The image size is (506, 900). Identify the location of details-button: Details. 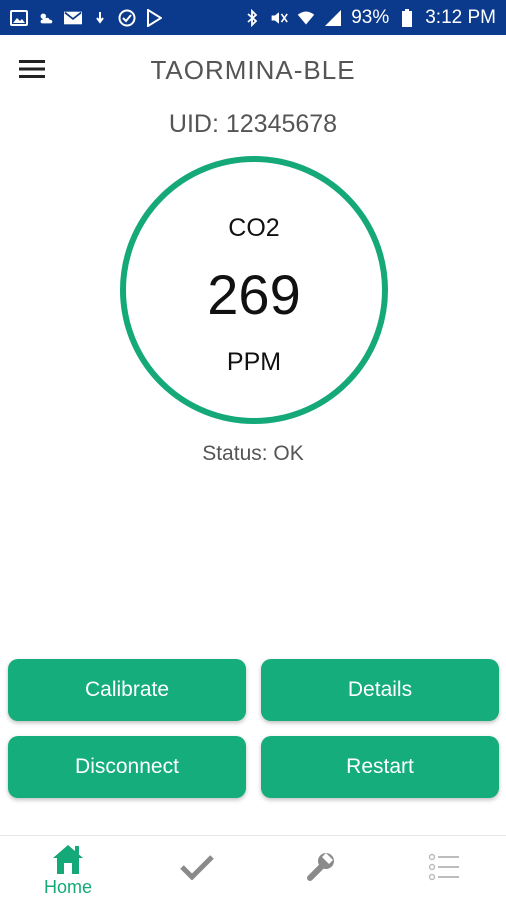
(380, 690).